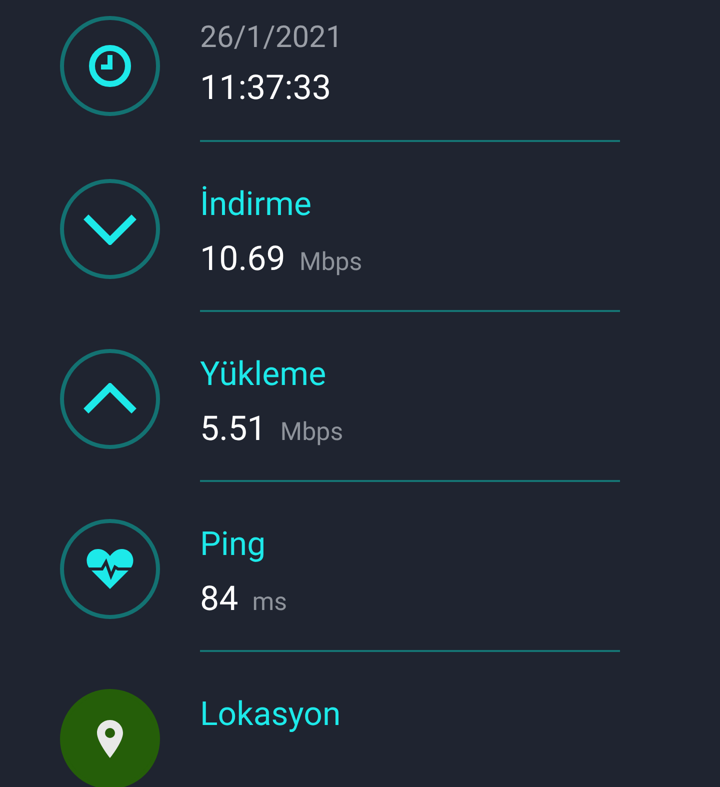  I want to click on location-pin-icon, so click(110, 739).